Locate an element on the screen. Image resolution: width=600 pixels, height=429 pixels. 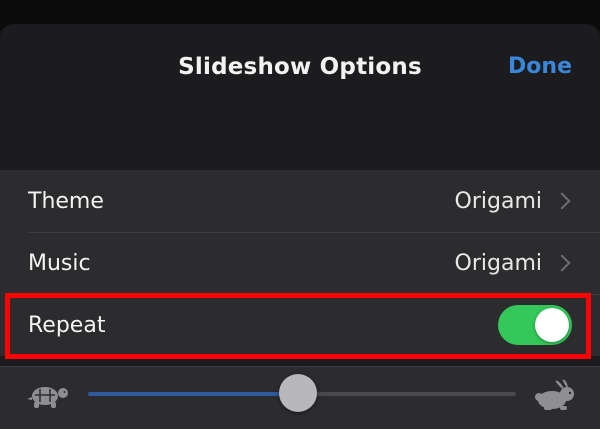
theme-row: Theme Origami is located at coordinates (300, 201).